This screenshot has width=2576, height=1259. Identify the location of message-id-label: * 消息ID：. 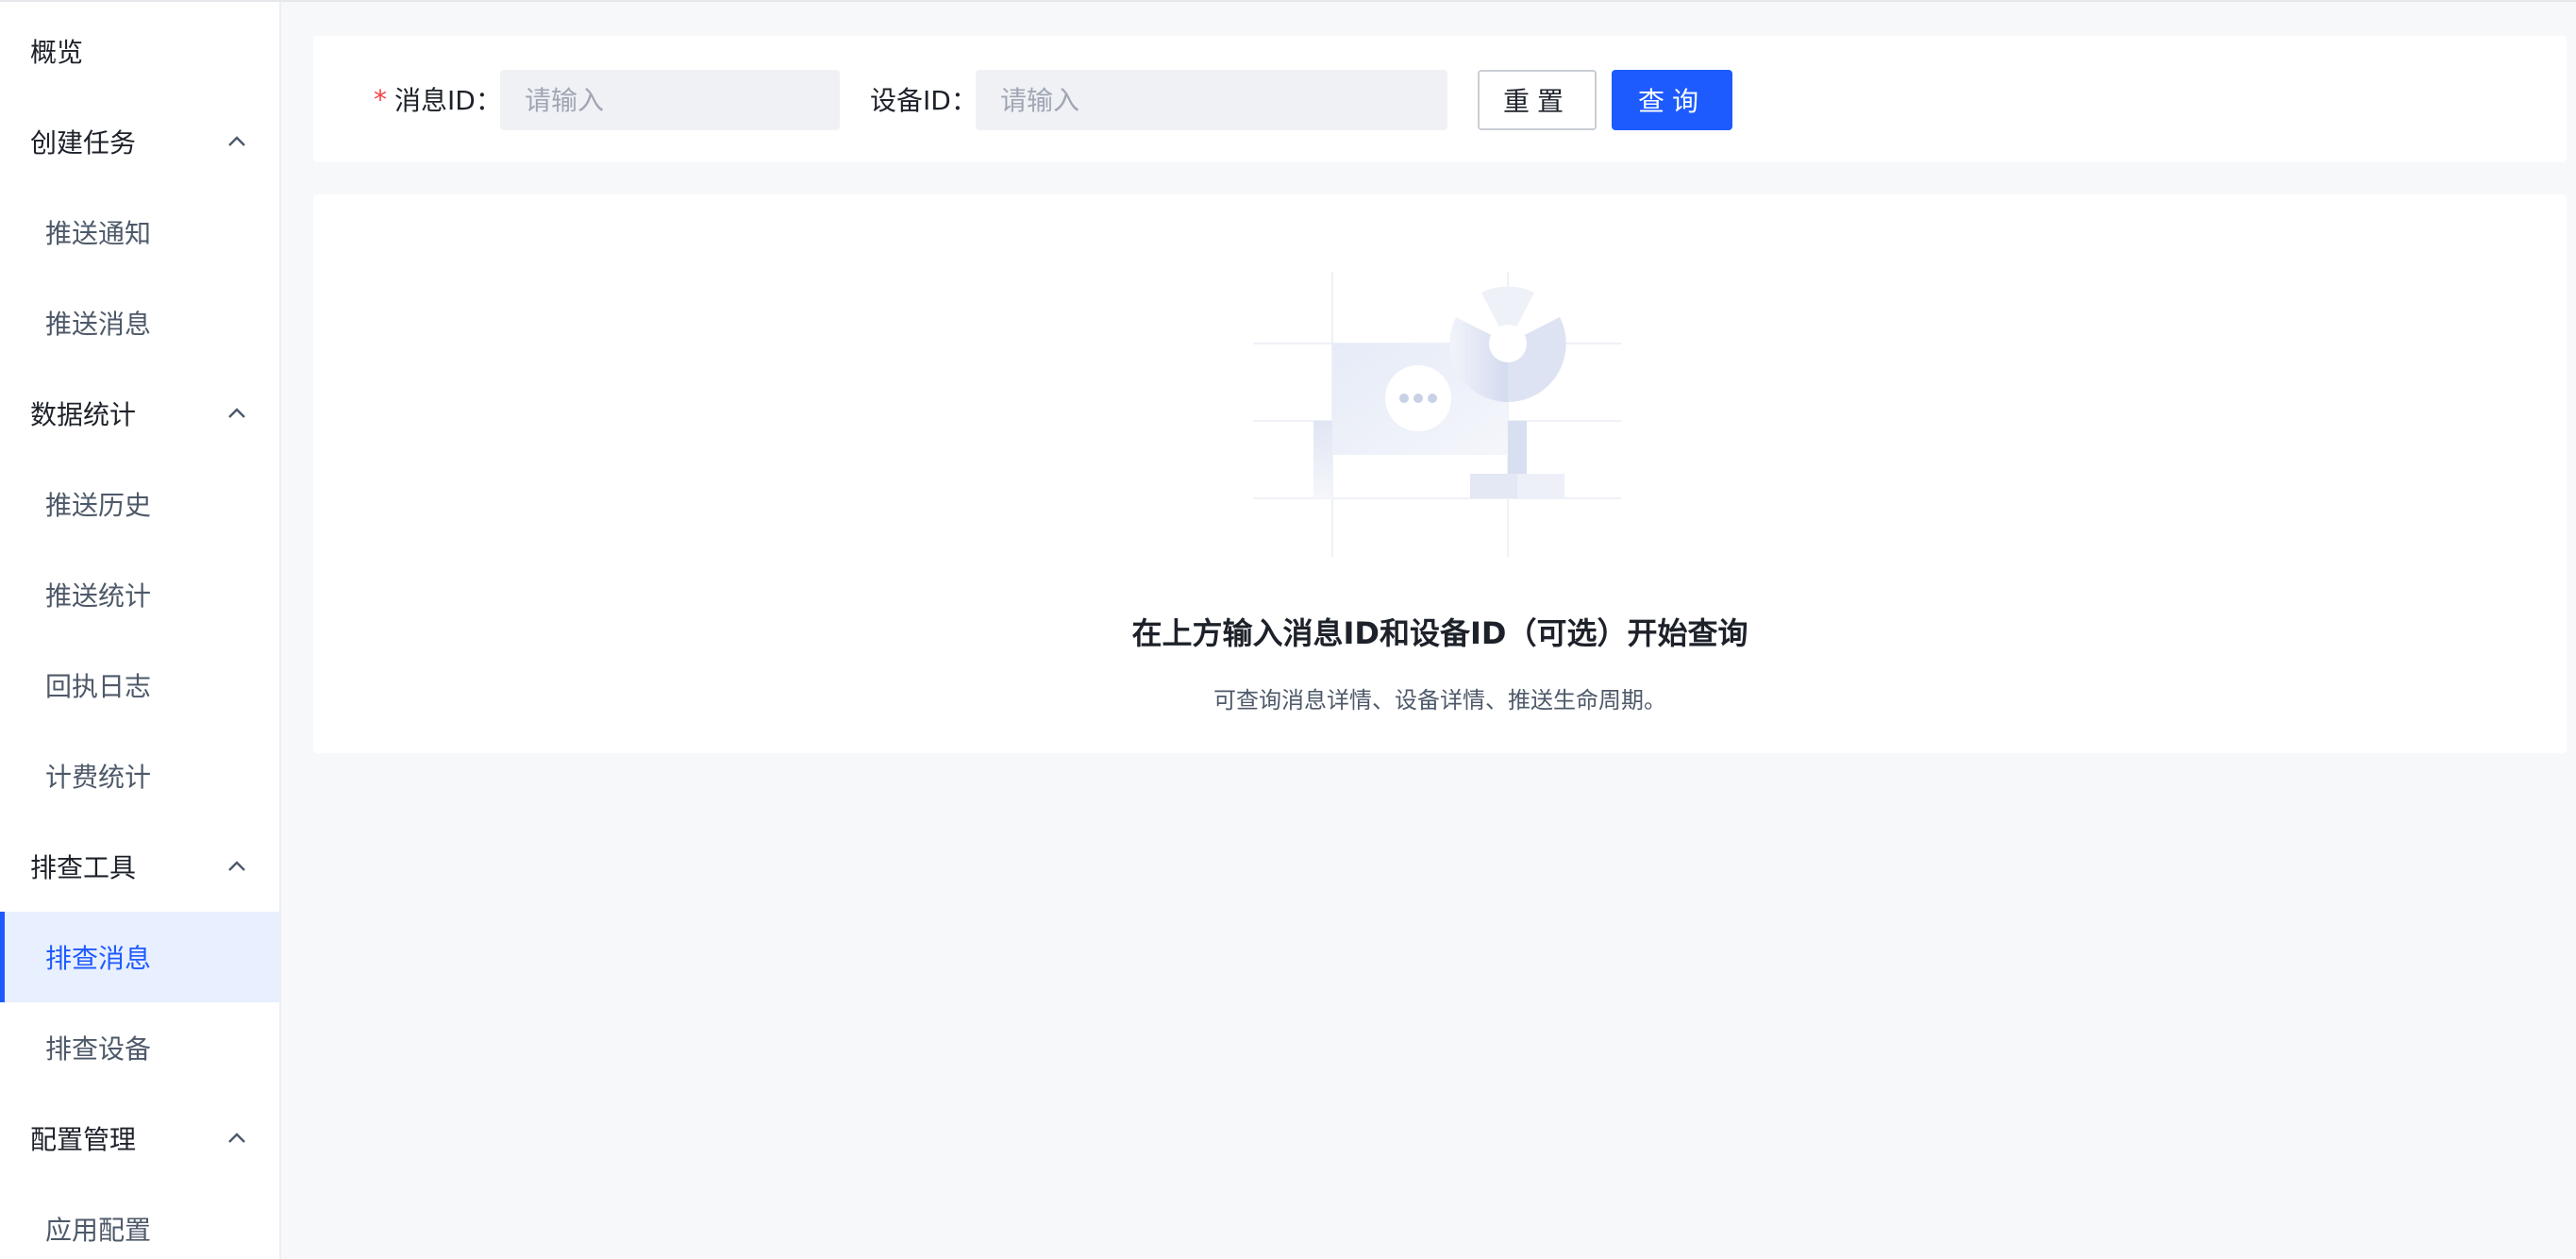
(438, 99).